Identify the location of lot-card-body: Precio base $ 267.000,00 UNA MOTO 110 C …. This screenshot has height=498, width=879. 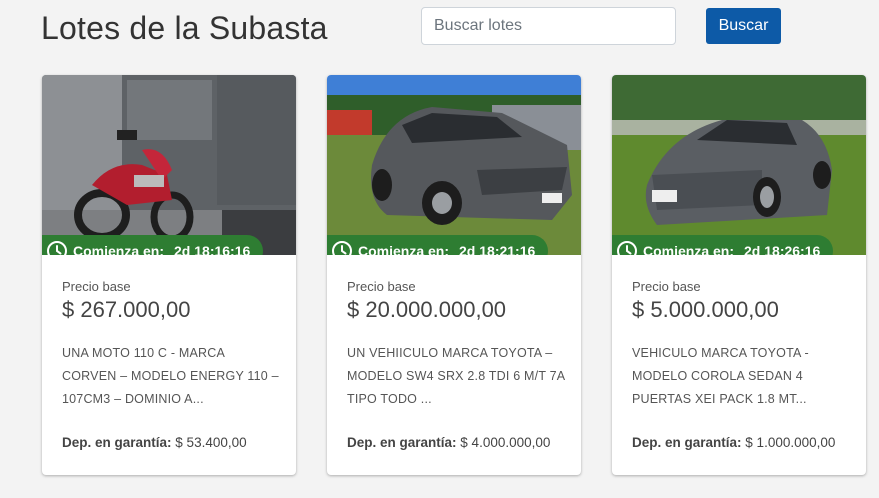
(169, 365).